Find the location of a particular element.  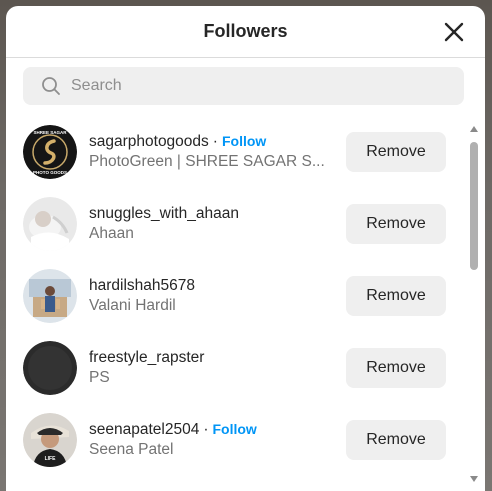

username-link: seenapatel2504 is located at coordinates (144, 429).